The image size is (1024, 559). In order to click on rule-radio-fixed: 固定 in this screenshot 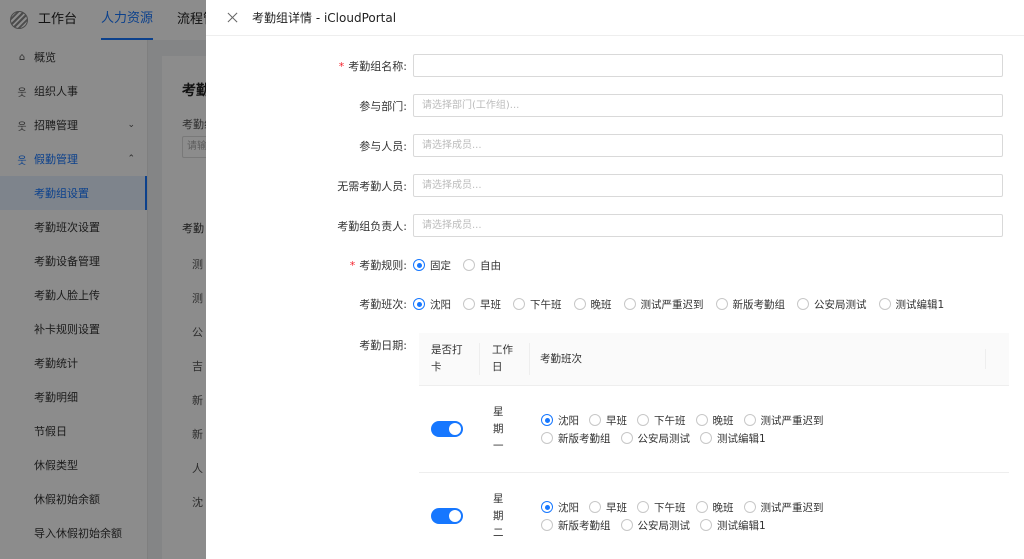, I will do `click(432, 265)`.